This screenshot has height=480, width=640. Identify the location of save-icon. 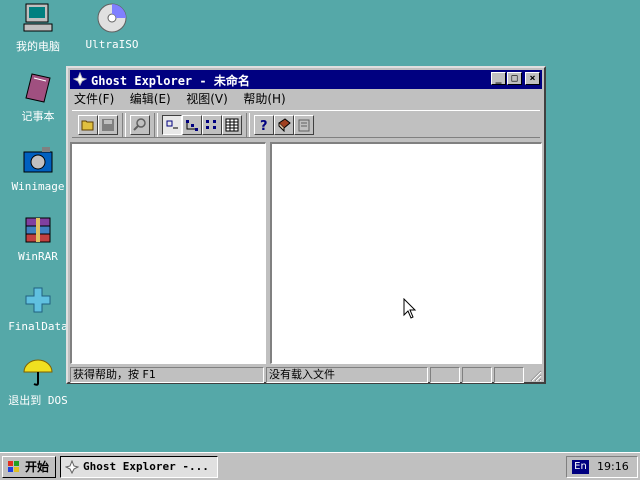
(108, 125).